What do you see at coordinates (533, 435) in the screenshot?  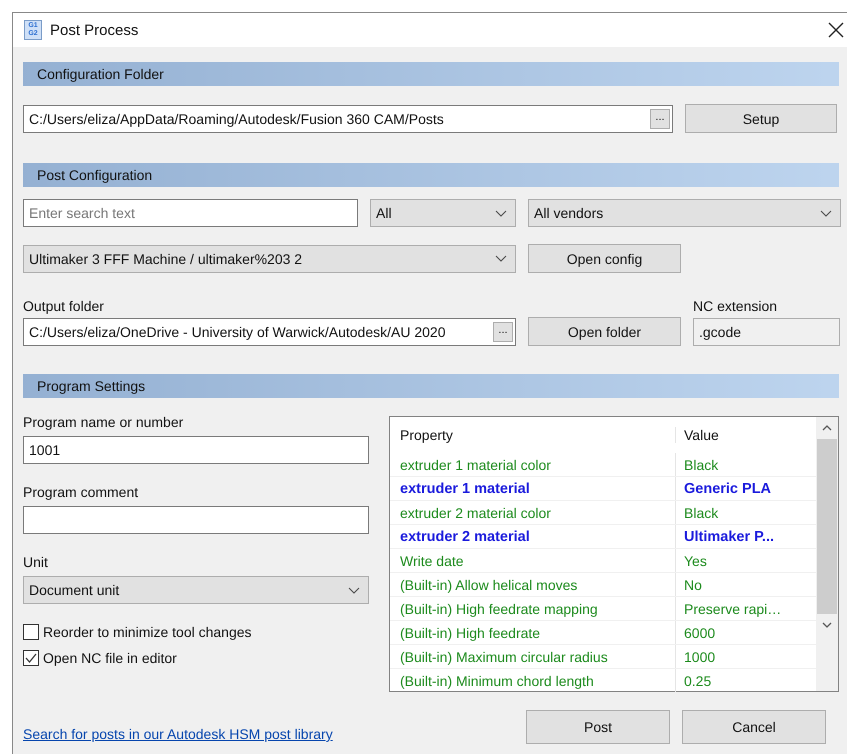 I see `column-header: Property` at bounding box center [533, 435].